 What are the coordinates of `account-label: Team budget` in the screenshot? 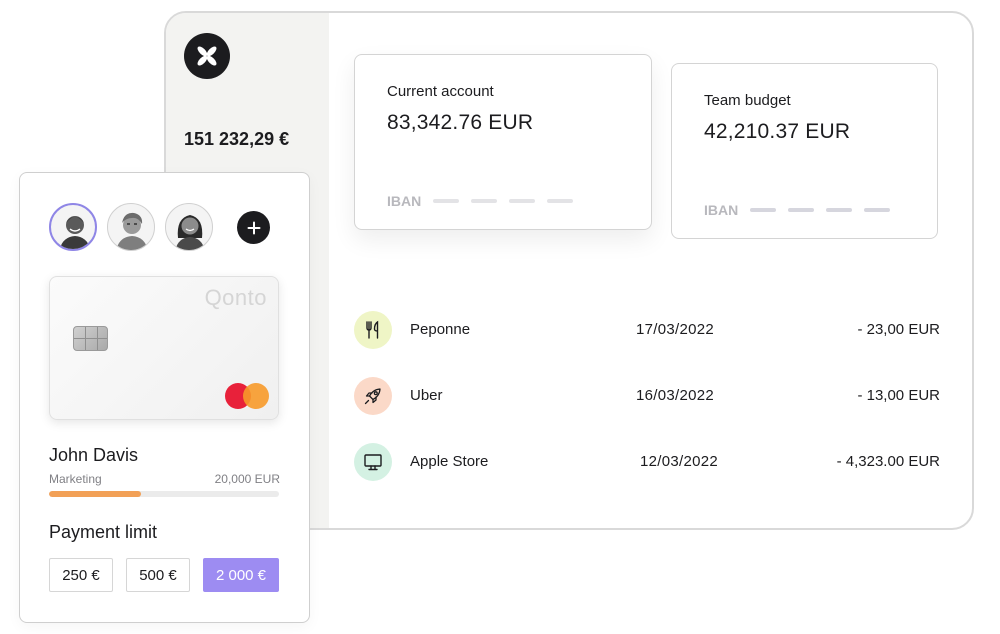 It's located at (747, 100).